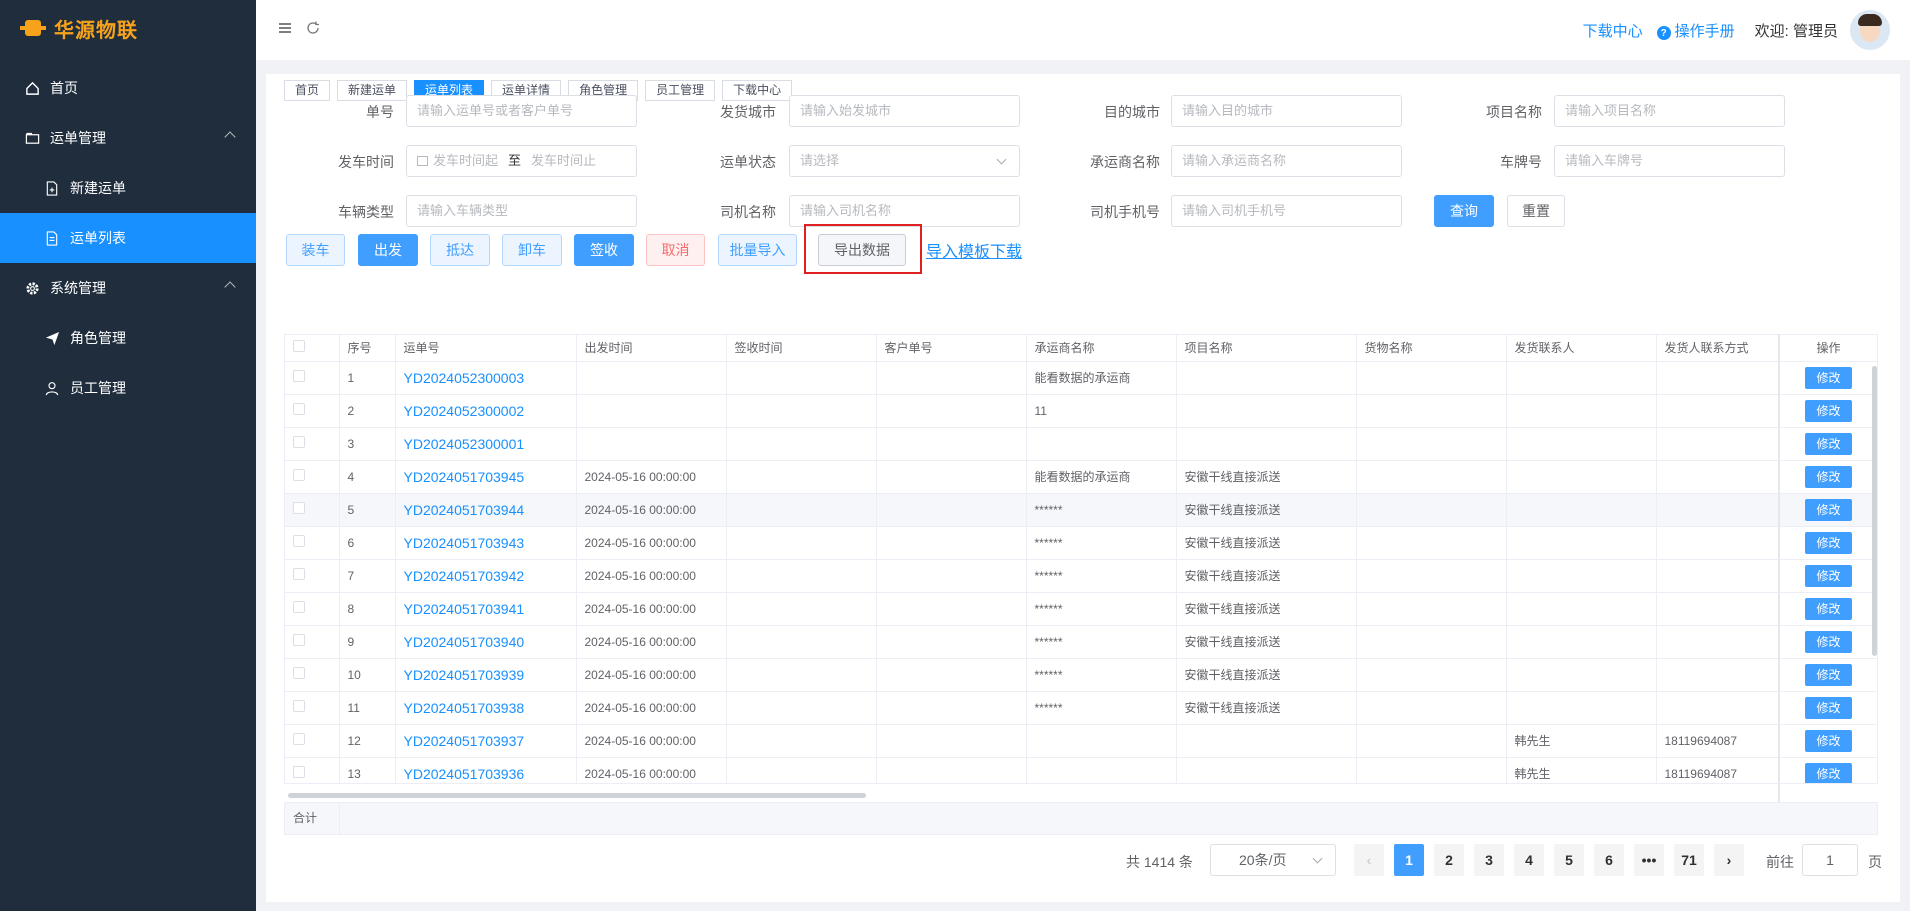 This screenshot has width=1910, height=911. Describe the element at coordinates (1081, 444) in the screenshot. I see `table-row: 3 YD2024052300001 修改` at that location.